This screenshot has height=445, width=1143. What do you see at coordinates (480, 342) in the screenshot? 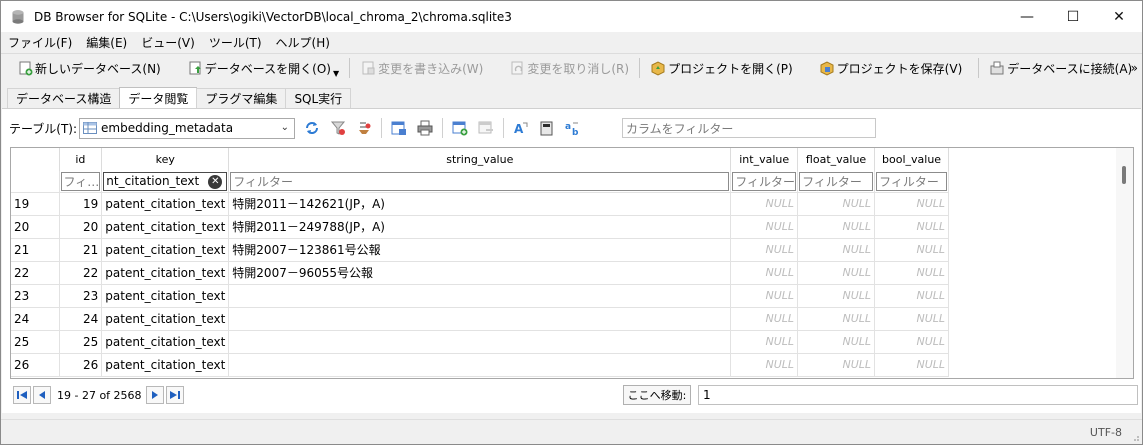
I see `table-row: 25 25 patent_citation_text NULL NULL NULL` at bounding box center [480, 342].